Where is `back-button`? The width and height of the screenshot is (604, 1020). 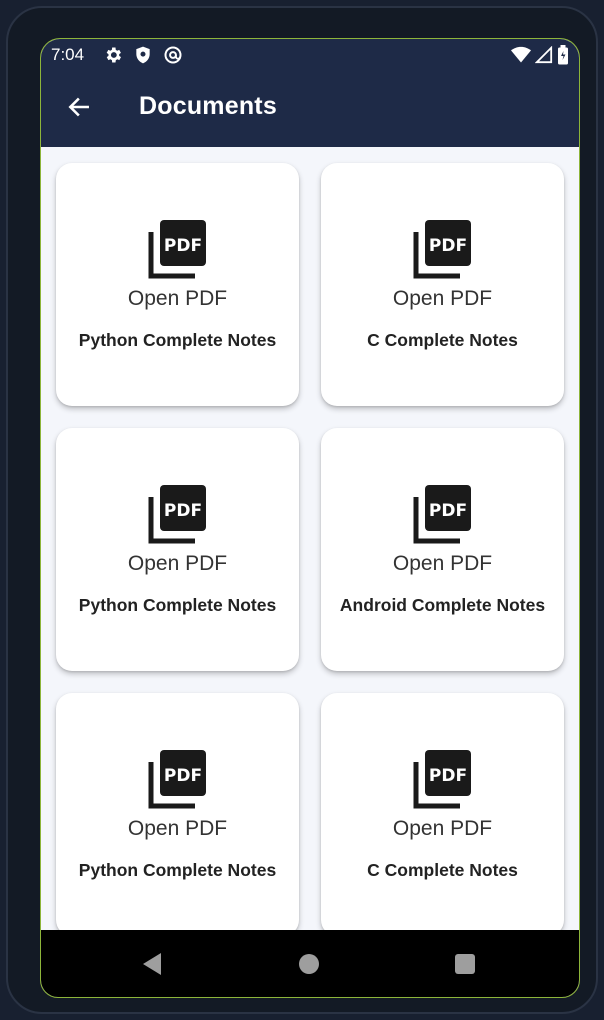 back-button is located at coordinates (79, 107).